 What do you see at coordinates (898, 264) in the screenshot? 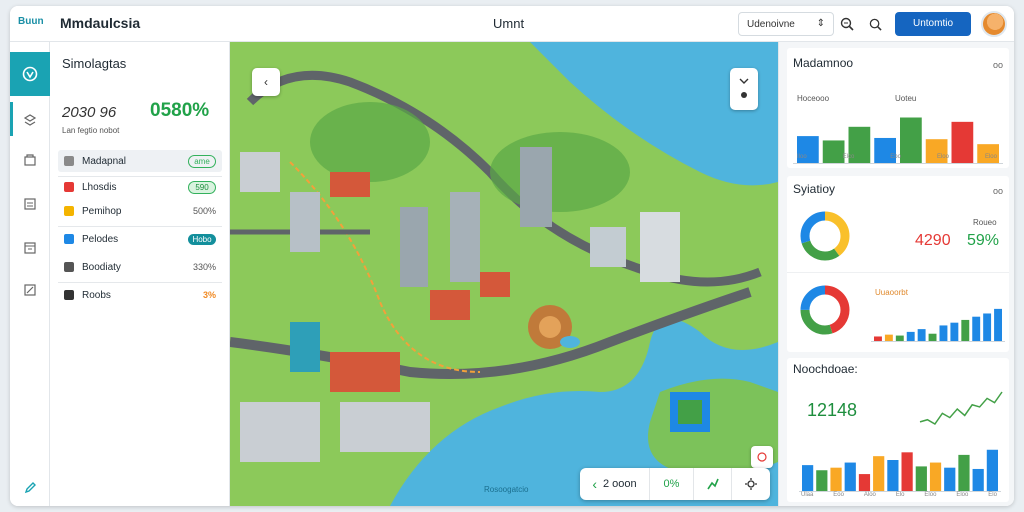
I see `card-statistics: Syiatioy oo Roueo 4290 59% Uuaoorbt` at bounding box center [898, 264].